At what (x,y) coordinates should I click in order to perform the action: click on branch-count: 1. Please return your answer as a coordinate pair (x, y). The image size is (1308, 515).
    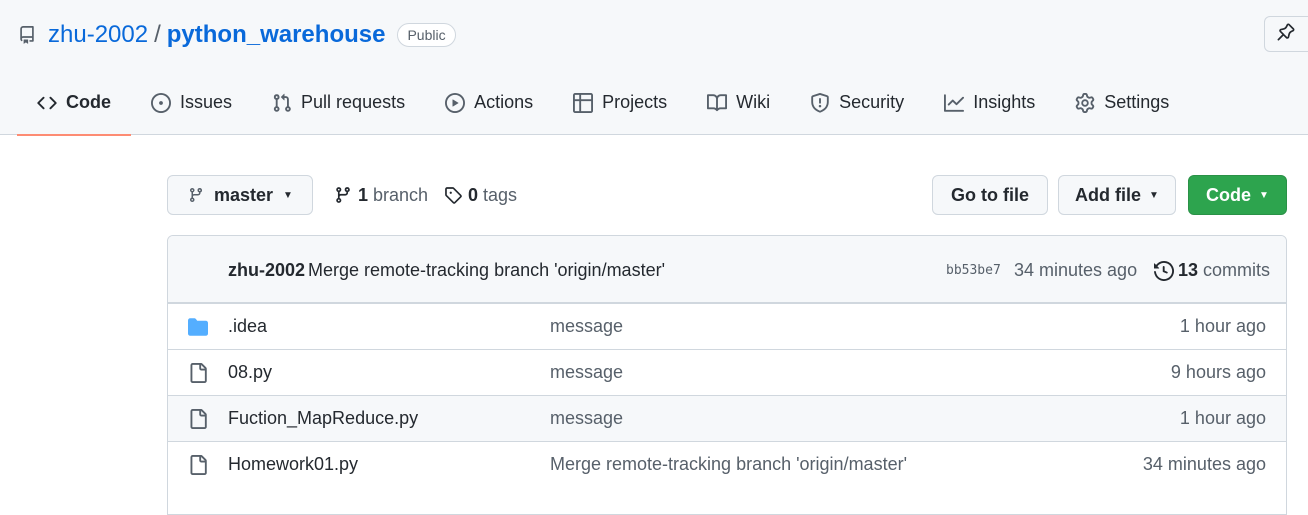
    Looking at the image, I should click on (363, 194).